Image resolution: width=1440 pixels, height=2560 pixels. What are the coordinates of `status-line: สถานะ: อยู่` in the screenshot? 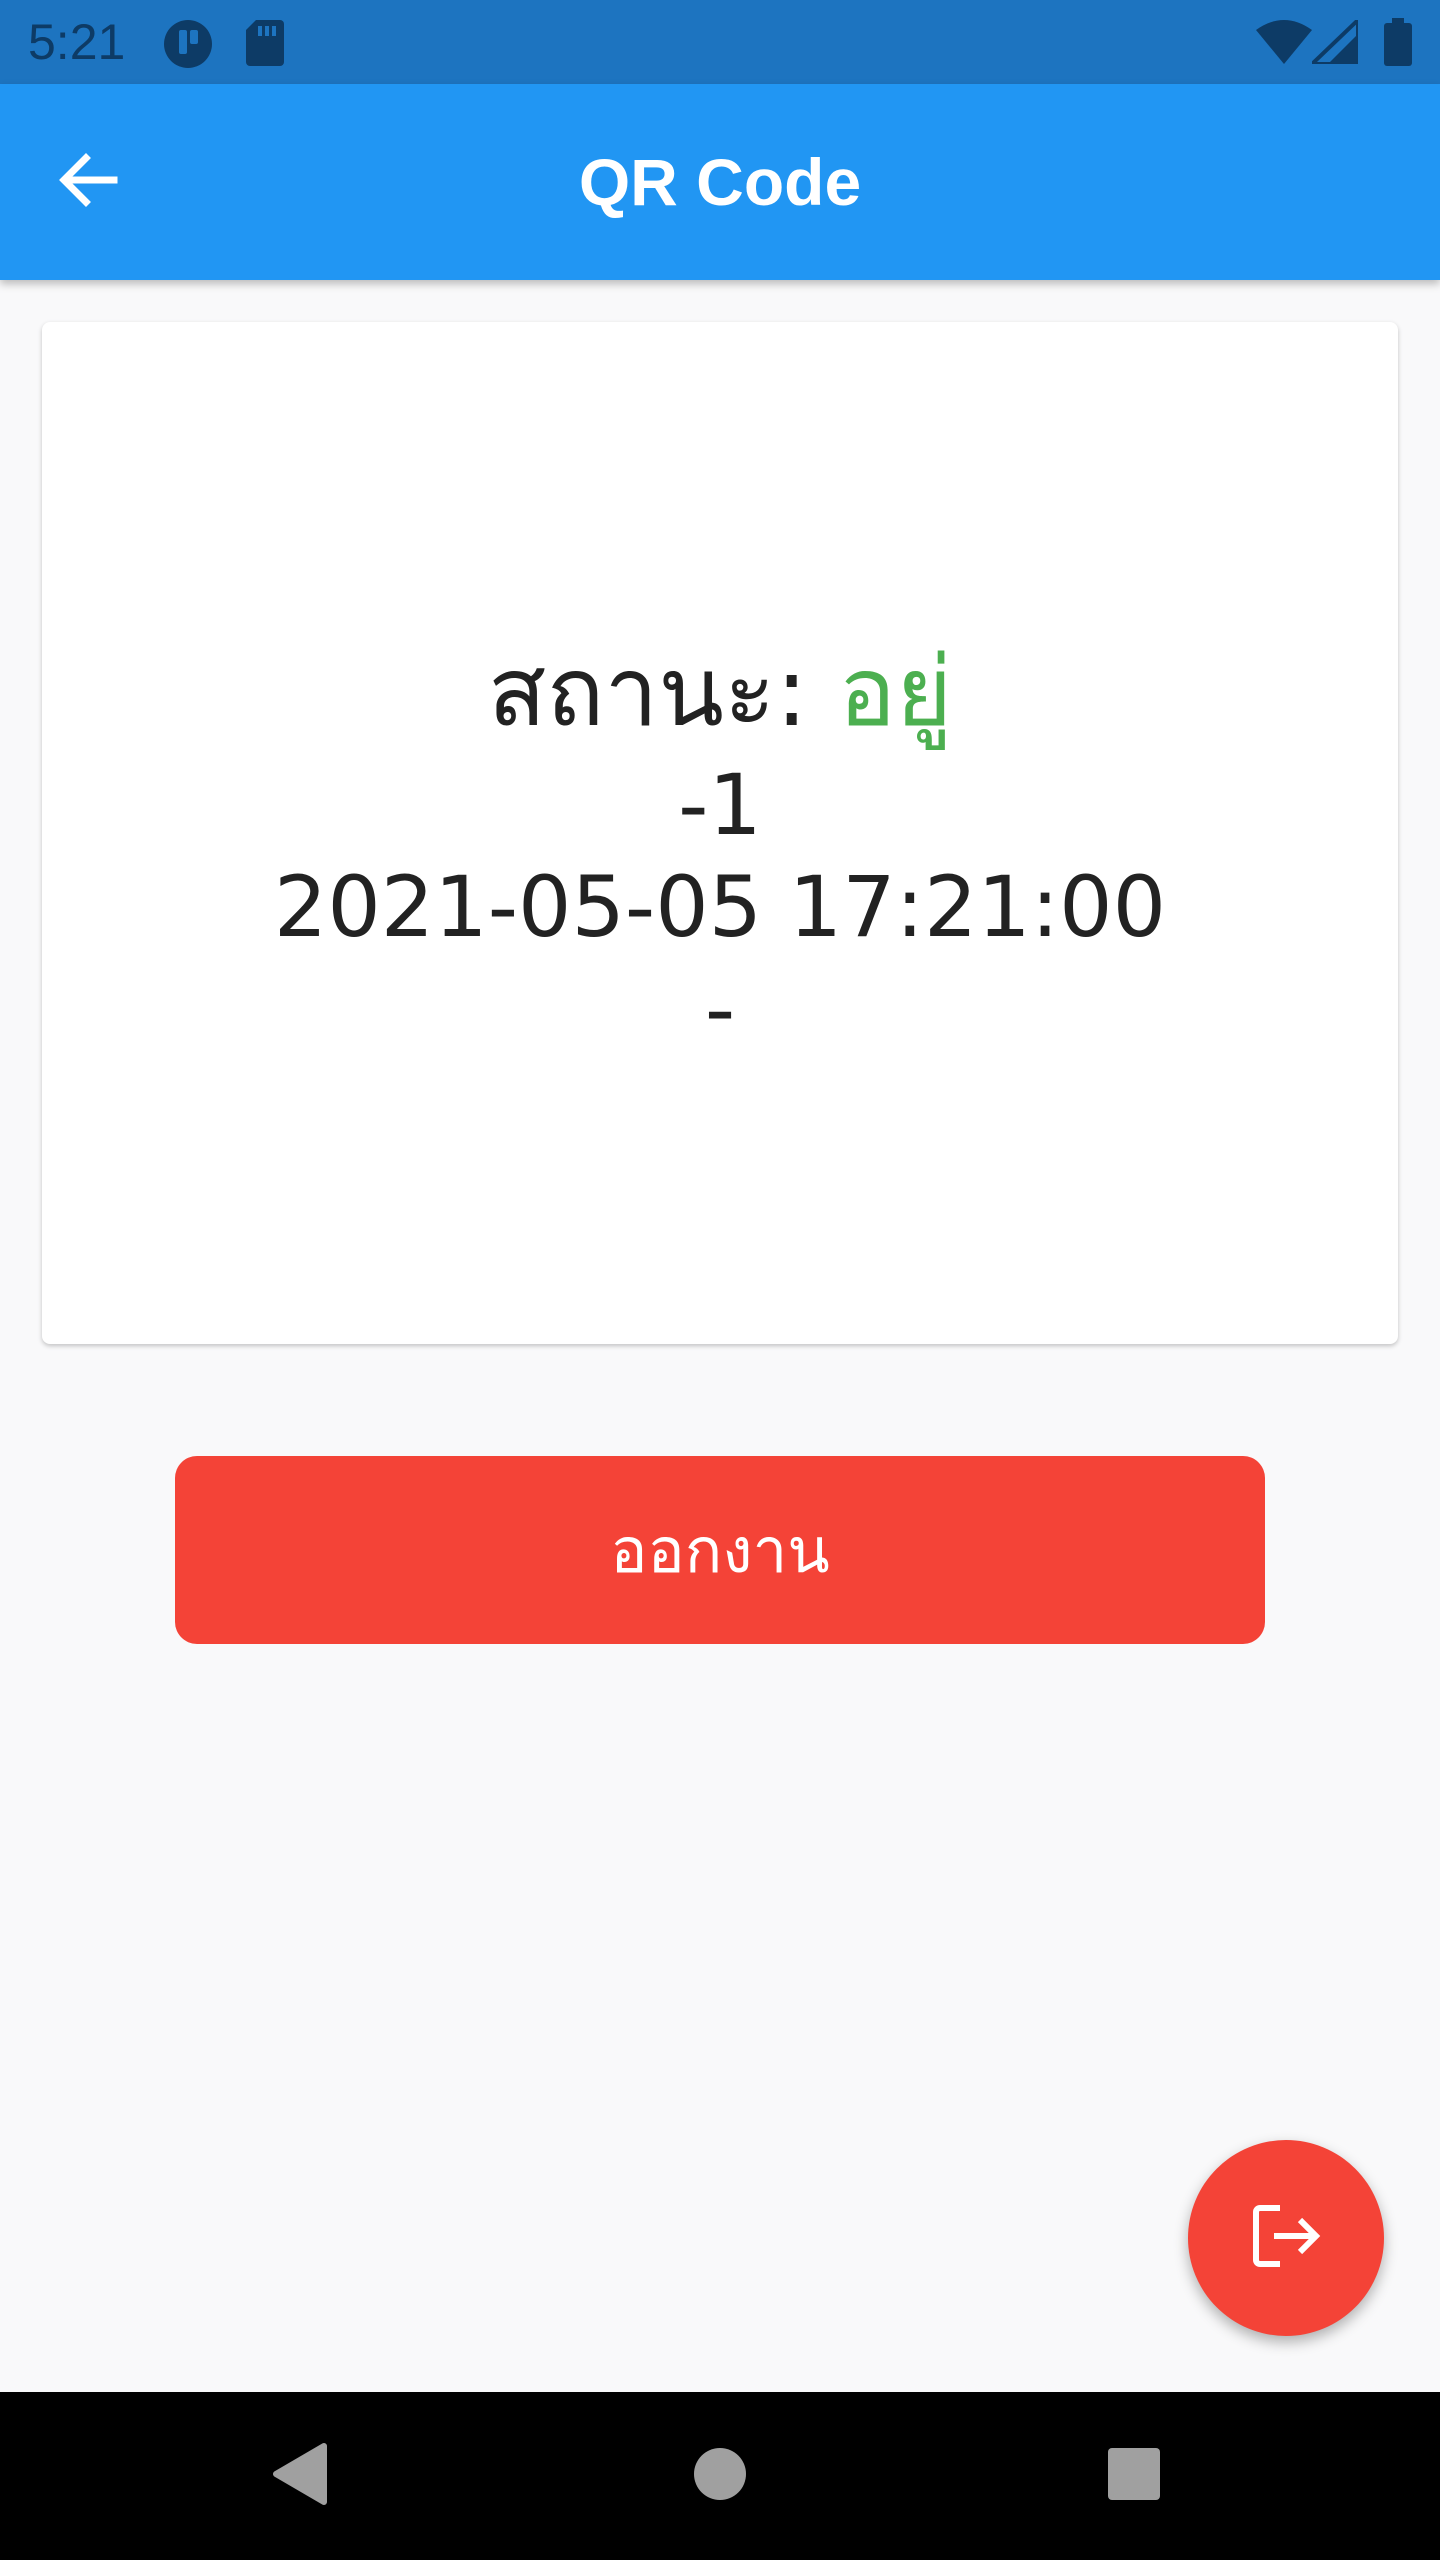 It's located at (720, 692).